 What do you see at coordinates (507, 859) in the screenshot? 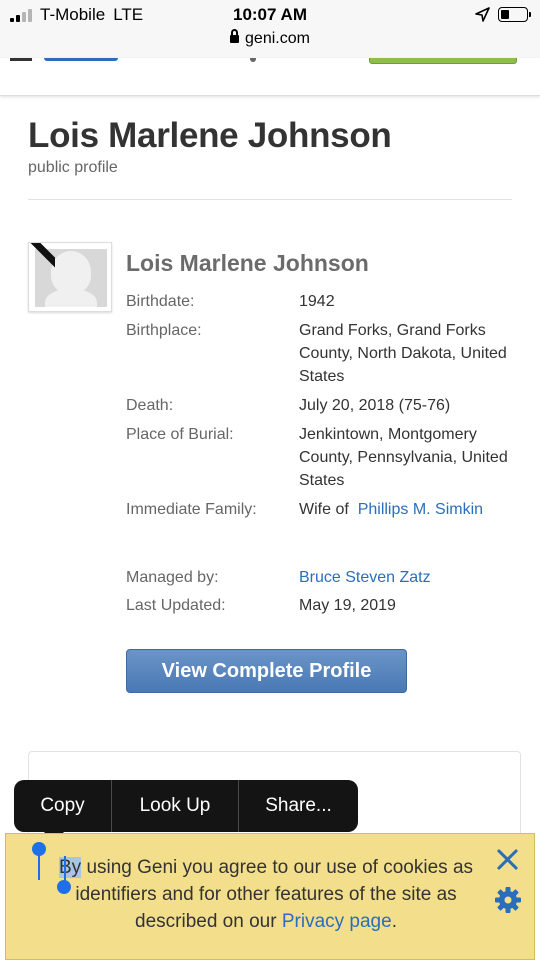
I see `close-icon` at bounding box center [507, 859].